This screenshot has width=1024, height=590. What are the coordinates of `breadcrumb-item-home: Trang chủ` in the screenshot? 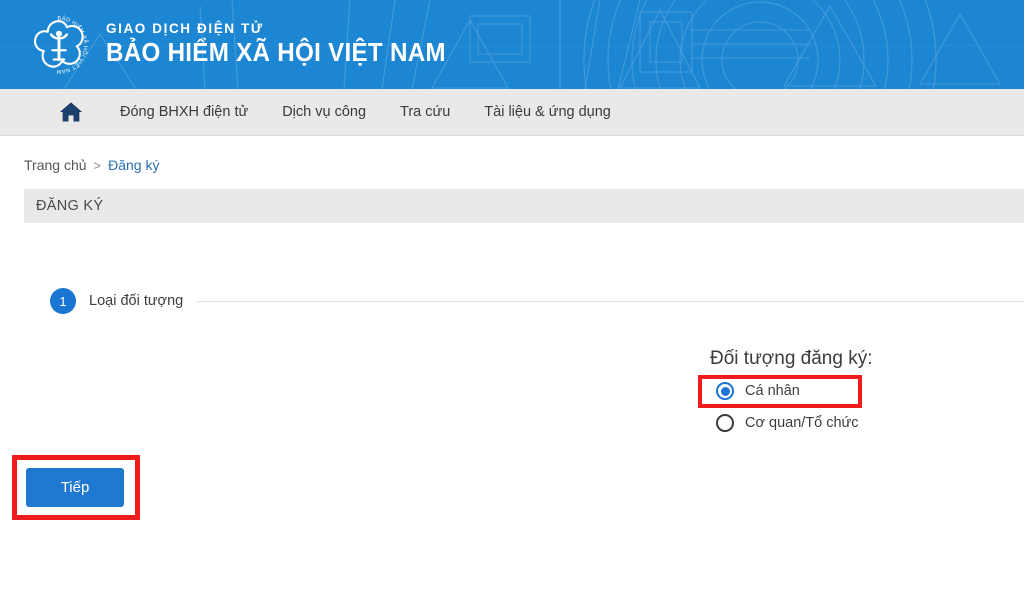 It's located at (55, 165).